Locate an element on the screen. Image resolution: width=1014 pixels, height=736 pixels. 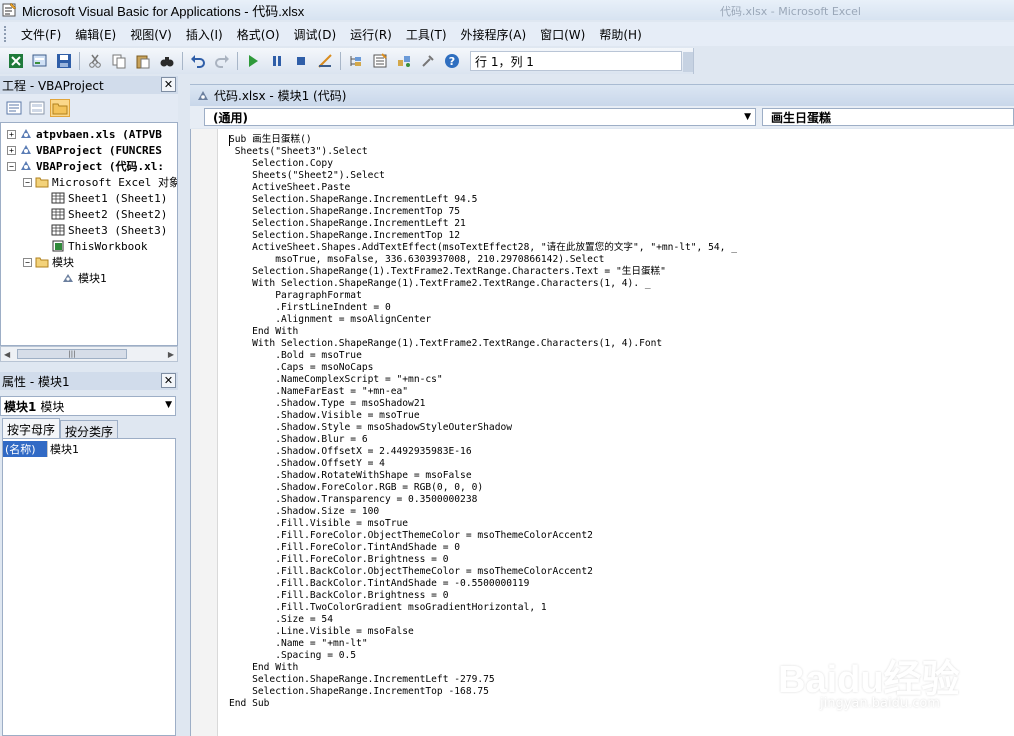
code-line: Selection.Copy is located at coordinates (483, 164).